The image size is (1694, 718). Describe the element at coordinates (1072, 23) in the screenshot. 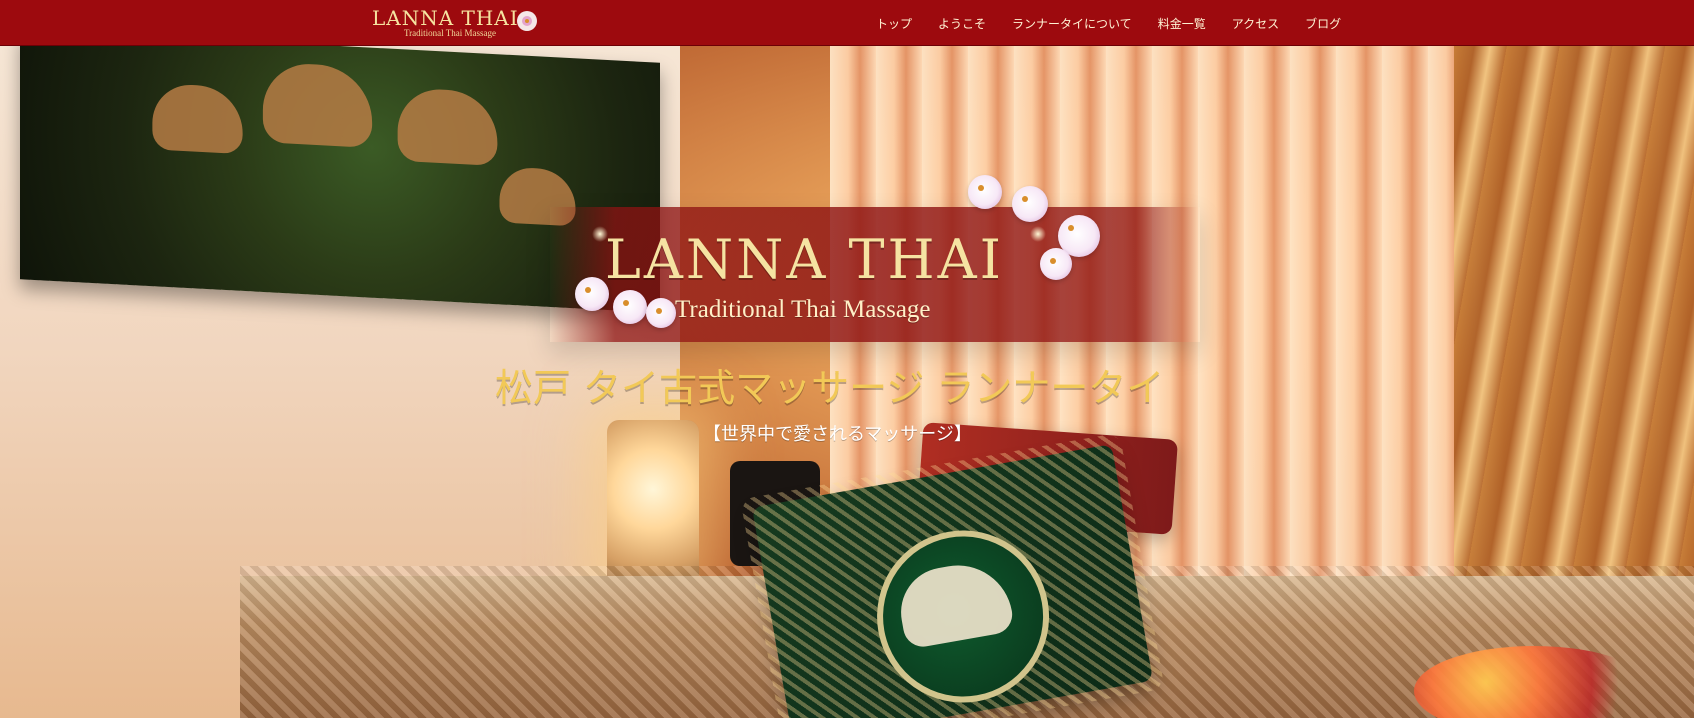

I see `nav-item-about: ランナータイについて` at that location.